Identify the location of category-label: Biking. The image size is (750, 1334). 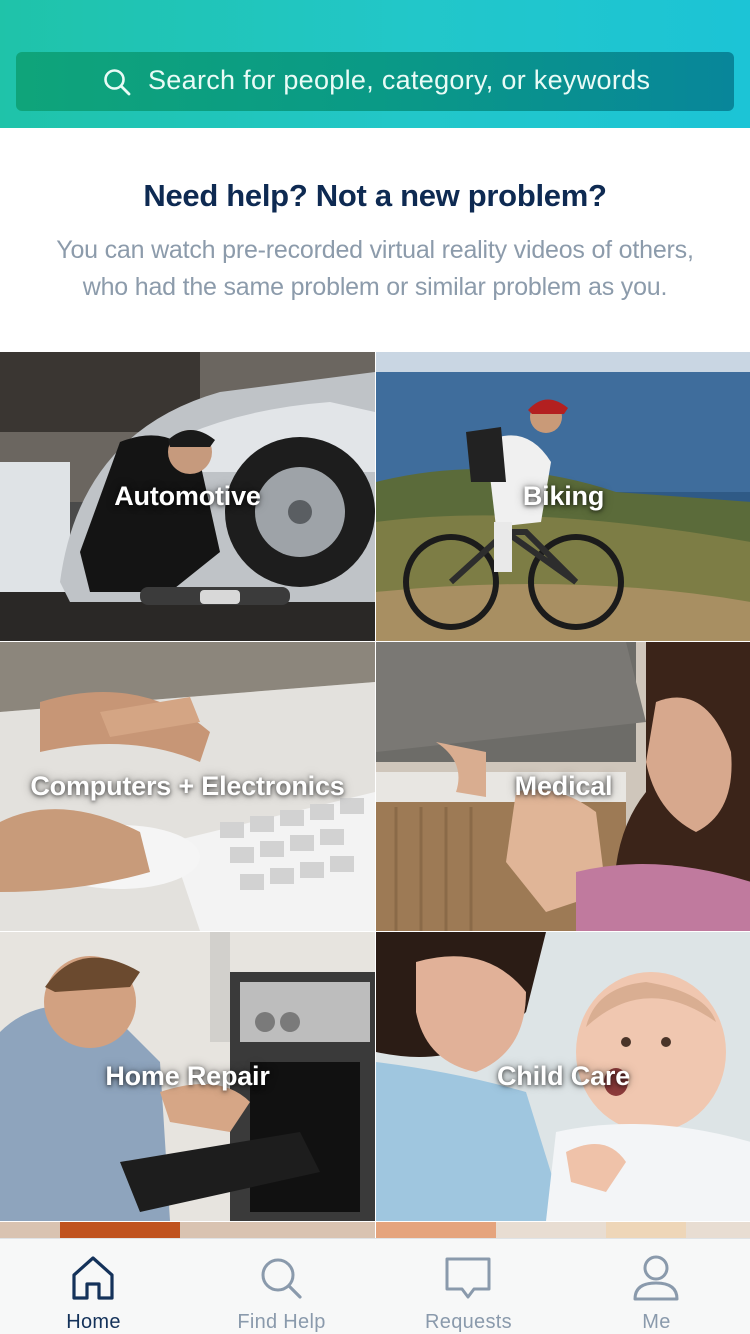
(563, 496).